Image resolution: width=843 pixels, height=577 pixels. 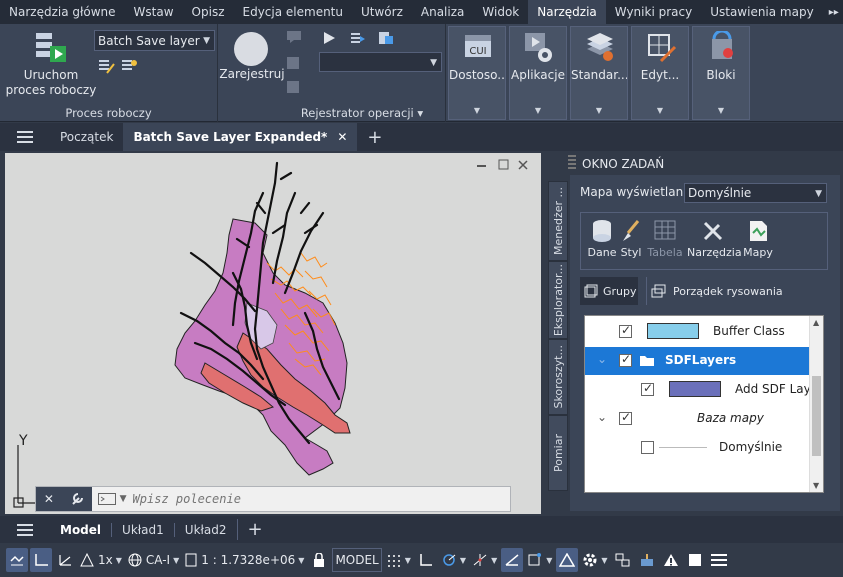 What do you see at coordinates (695, 560) in the screenshot?
I see `clean-screen-icon` at bounding box center [695, 560].